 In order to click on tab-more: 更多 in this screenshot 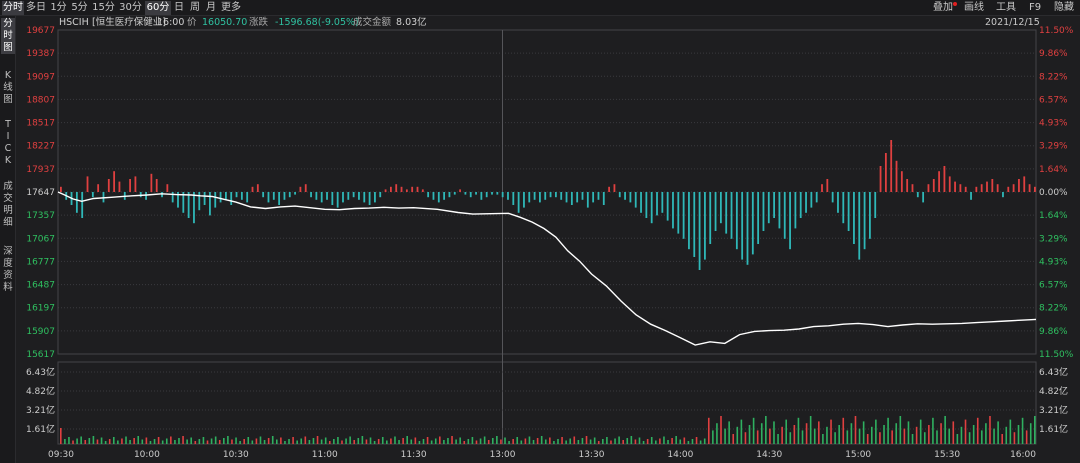, I will do `click(231, 8)`.